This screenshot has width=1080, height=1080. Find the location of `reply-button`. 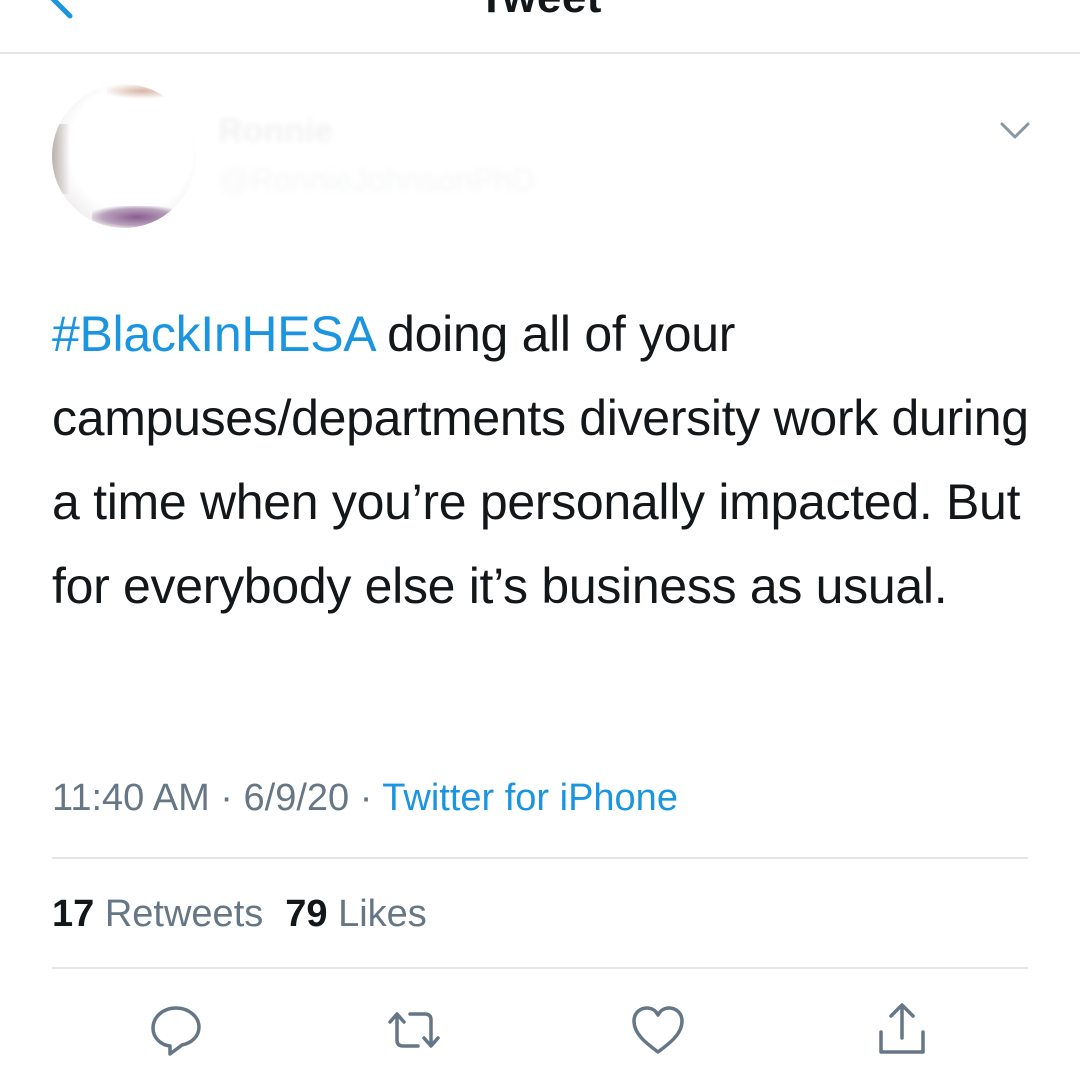

reply-button is located at coordinates (176, 1030).